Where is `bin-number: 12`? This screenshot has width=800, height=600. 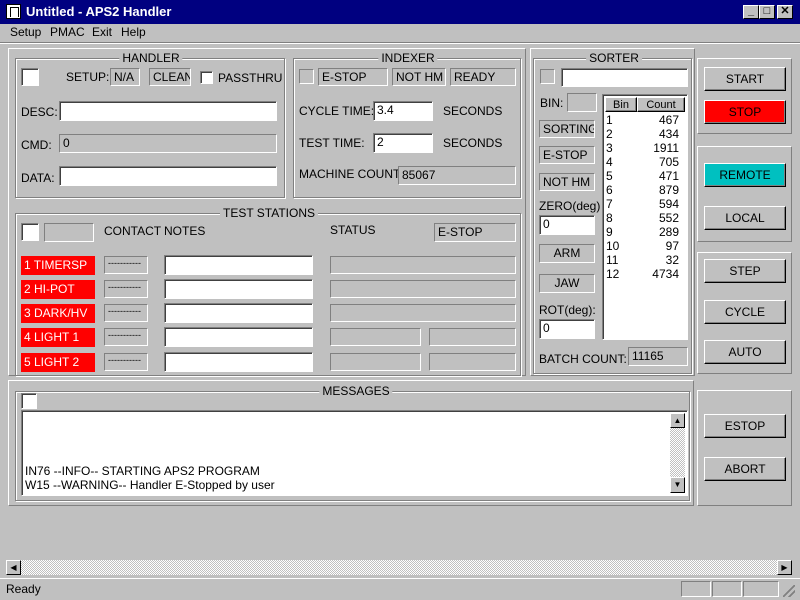 bin-number: 12 is located at coordinates (613, 274).